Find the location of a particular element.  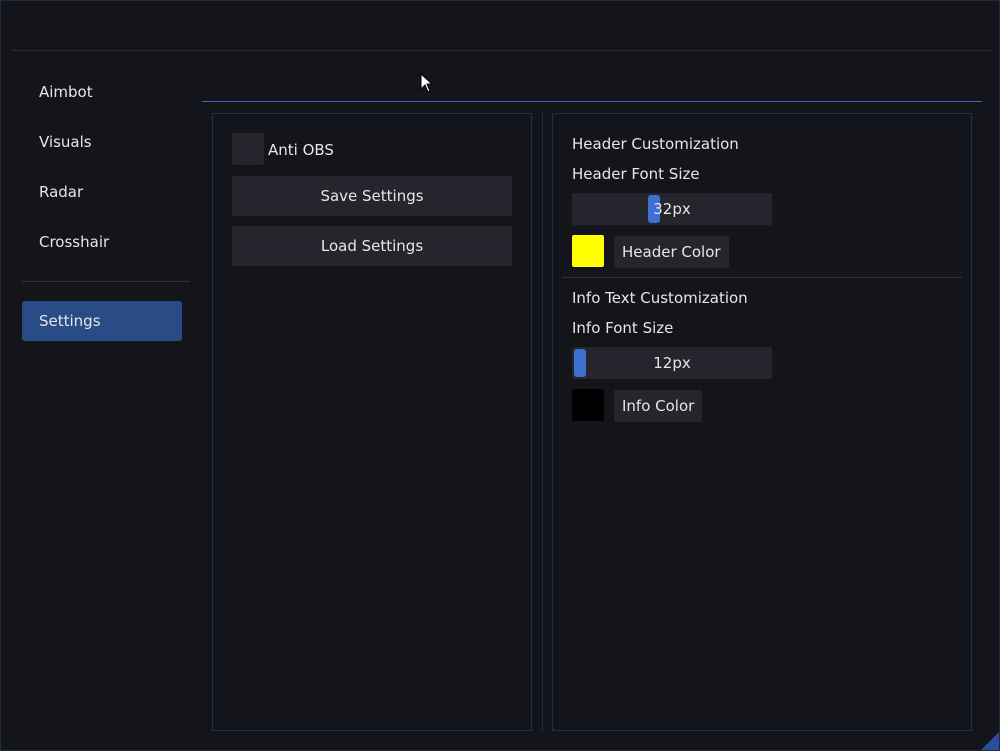

sidebar-item-crosshair: Crosshair is located at coordinates (102, 242).